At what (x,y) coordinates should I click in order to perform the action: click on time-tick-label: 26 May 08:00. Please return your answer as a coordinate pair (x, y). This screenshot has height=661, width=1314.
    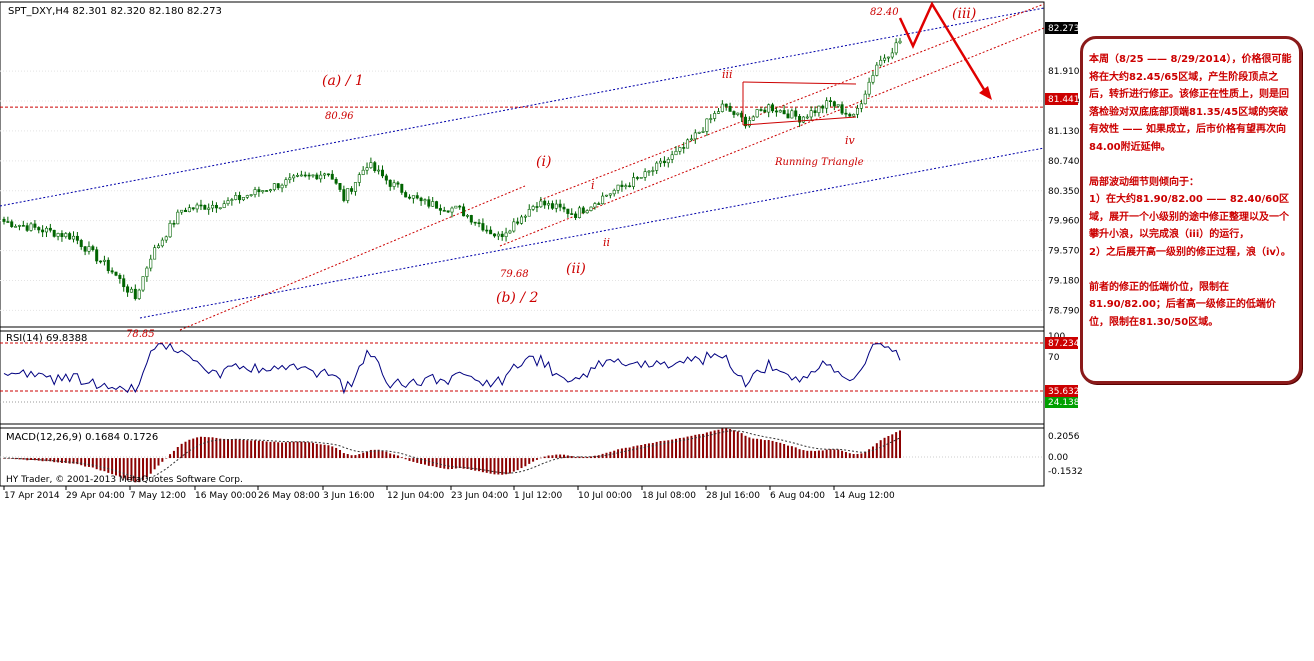
    Looking at the image, I should click on (289, 496).